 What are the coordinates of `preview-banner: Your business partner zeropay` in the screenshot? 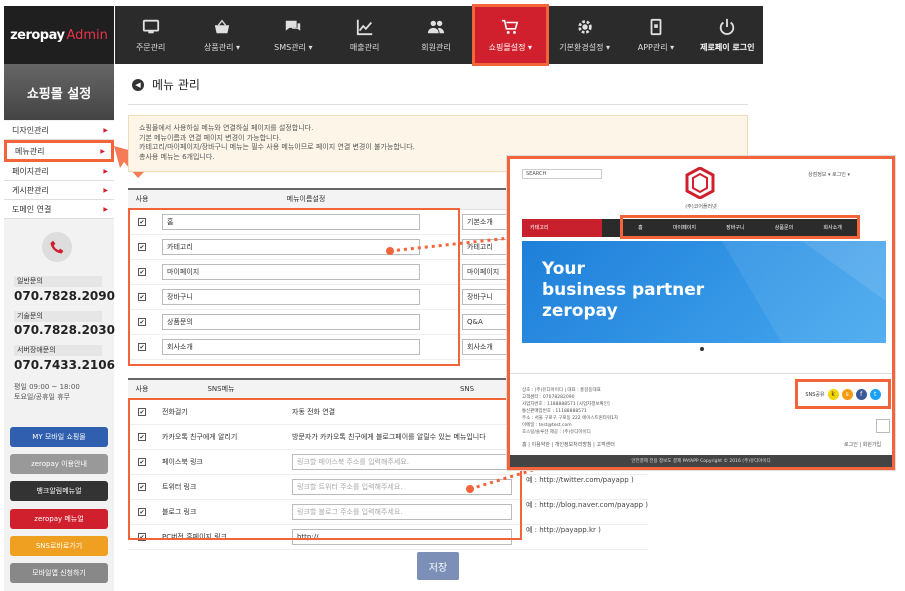 It's located at (704, 292).